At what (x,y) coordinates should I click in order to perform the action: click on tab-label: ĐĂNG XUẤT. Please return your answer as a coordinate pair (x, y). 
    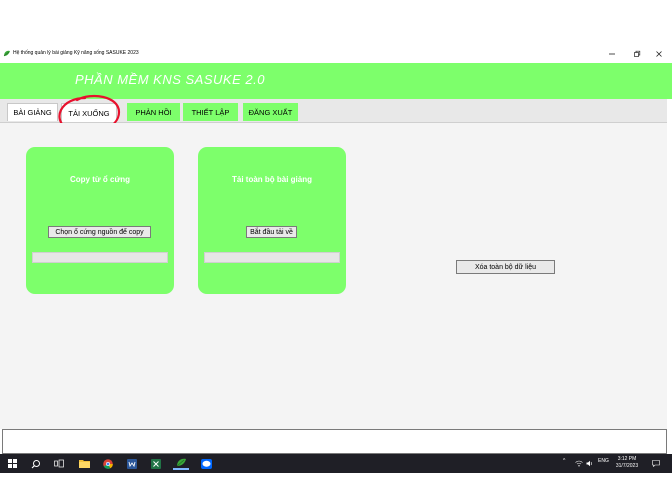
    Looking at the image, I should click on (270, 112).